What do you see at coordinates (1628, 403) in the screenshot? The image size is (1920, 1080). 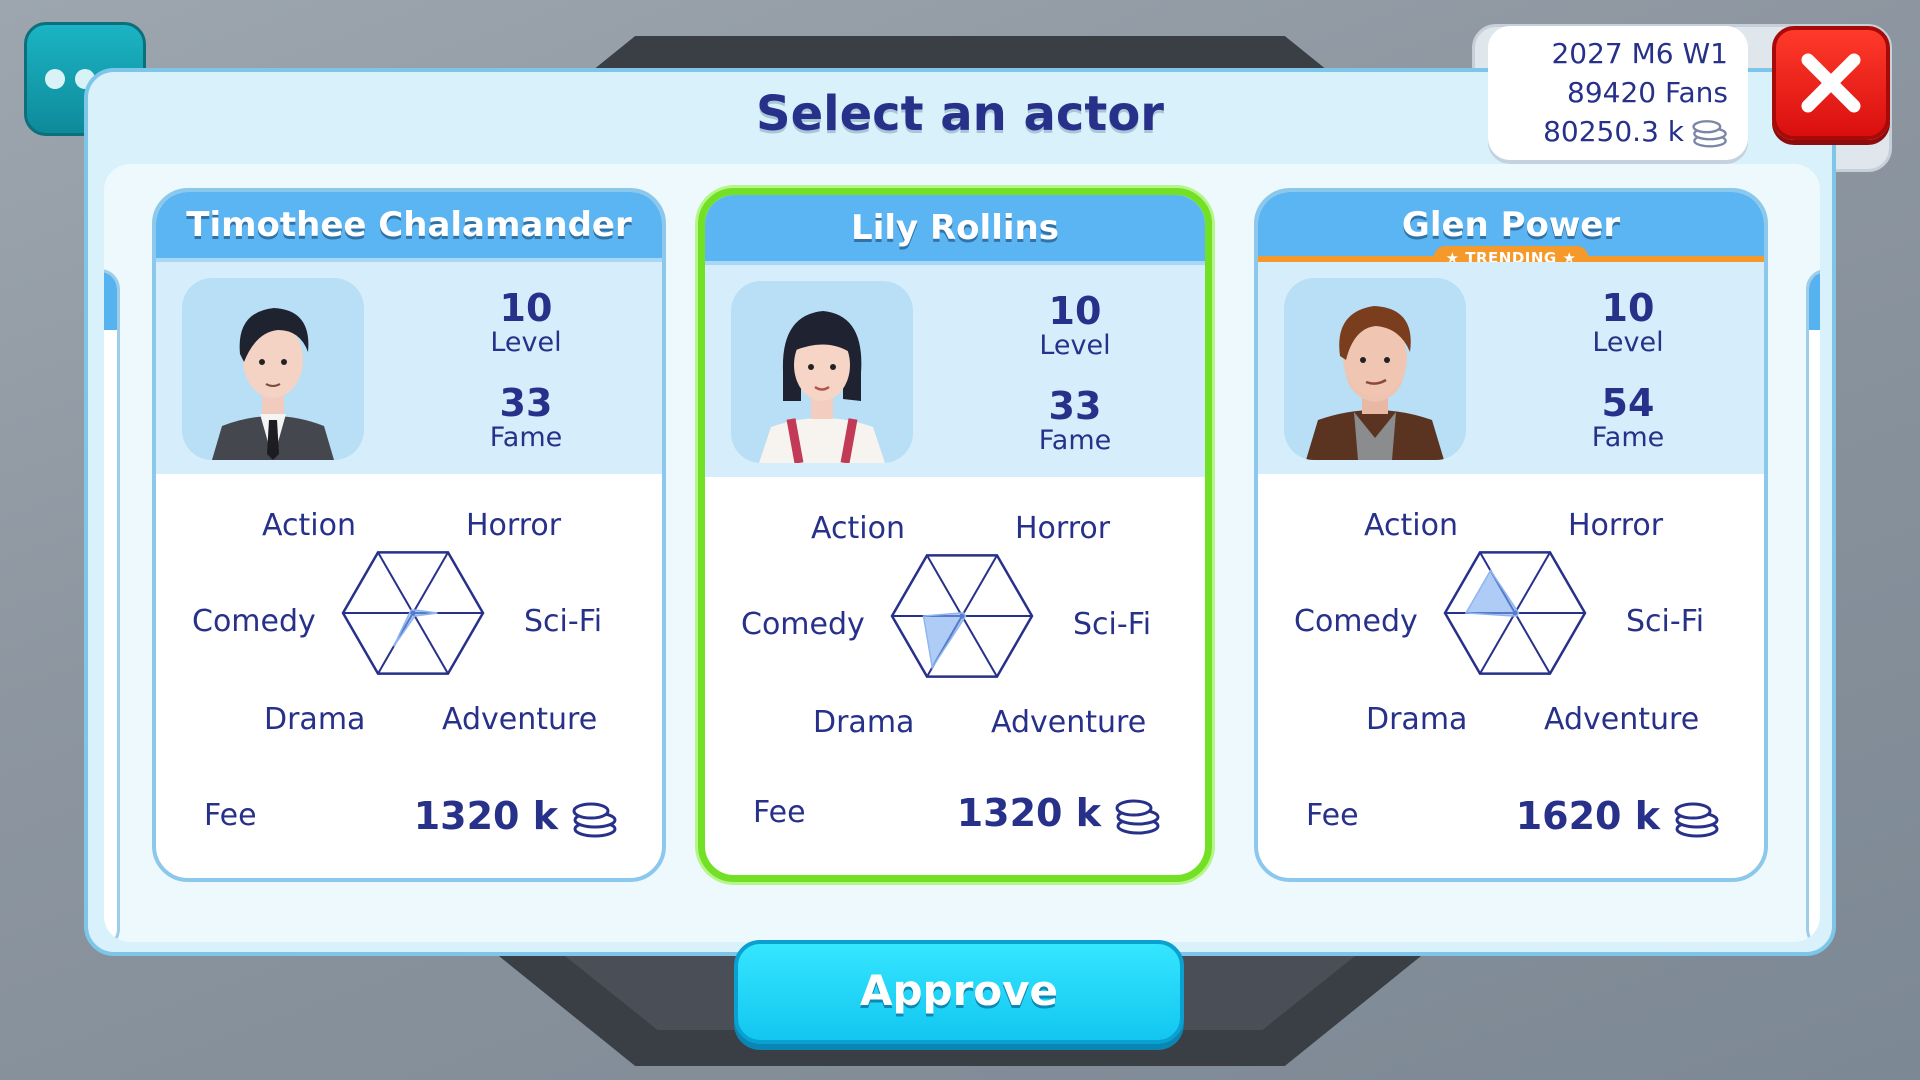 I see `fame-value: 54` at bounding box center [1628, 403].